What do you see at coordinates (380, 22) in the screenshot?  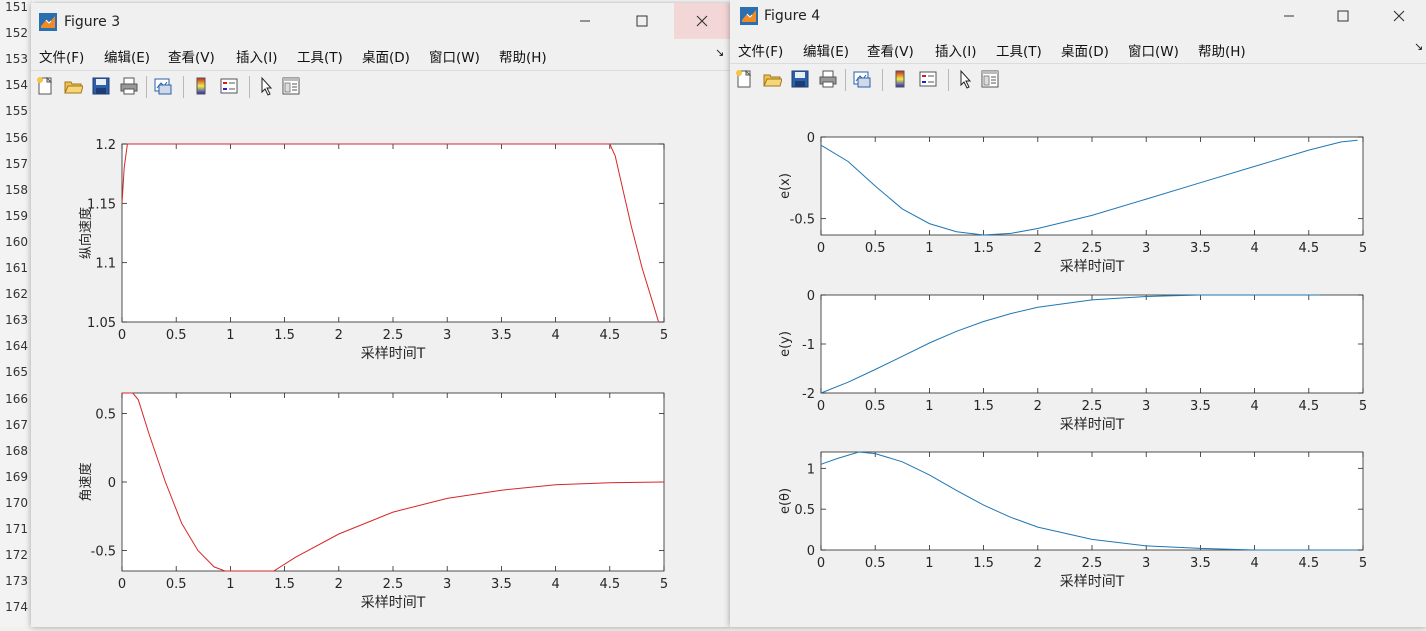 I see `title-bar: Figure 3` at bounding box center [380, 22].